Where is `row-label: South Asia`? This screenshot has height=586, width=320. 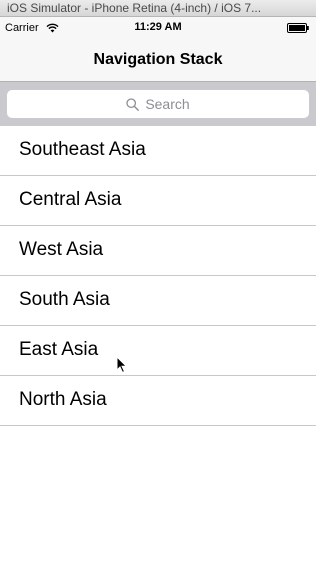
row-label: South Asia is located at coordinates (64, 299).